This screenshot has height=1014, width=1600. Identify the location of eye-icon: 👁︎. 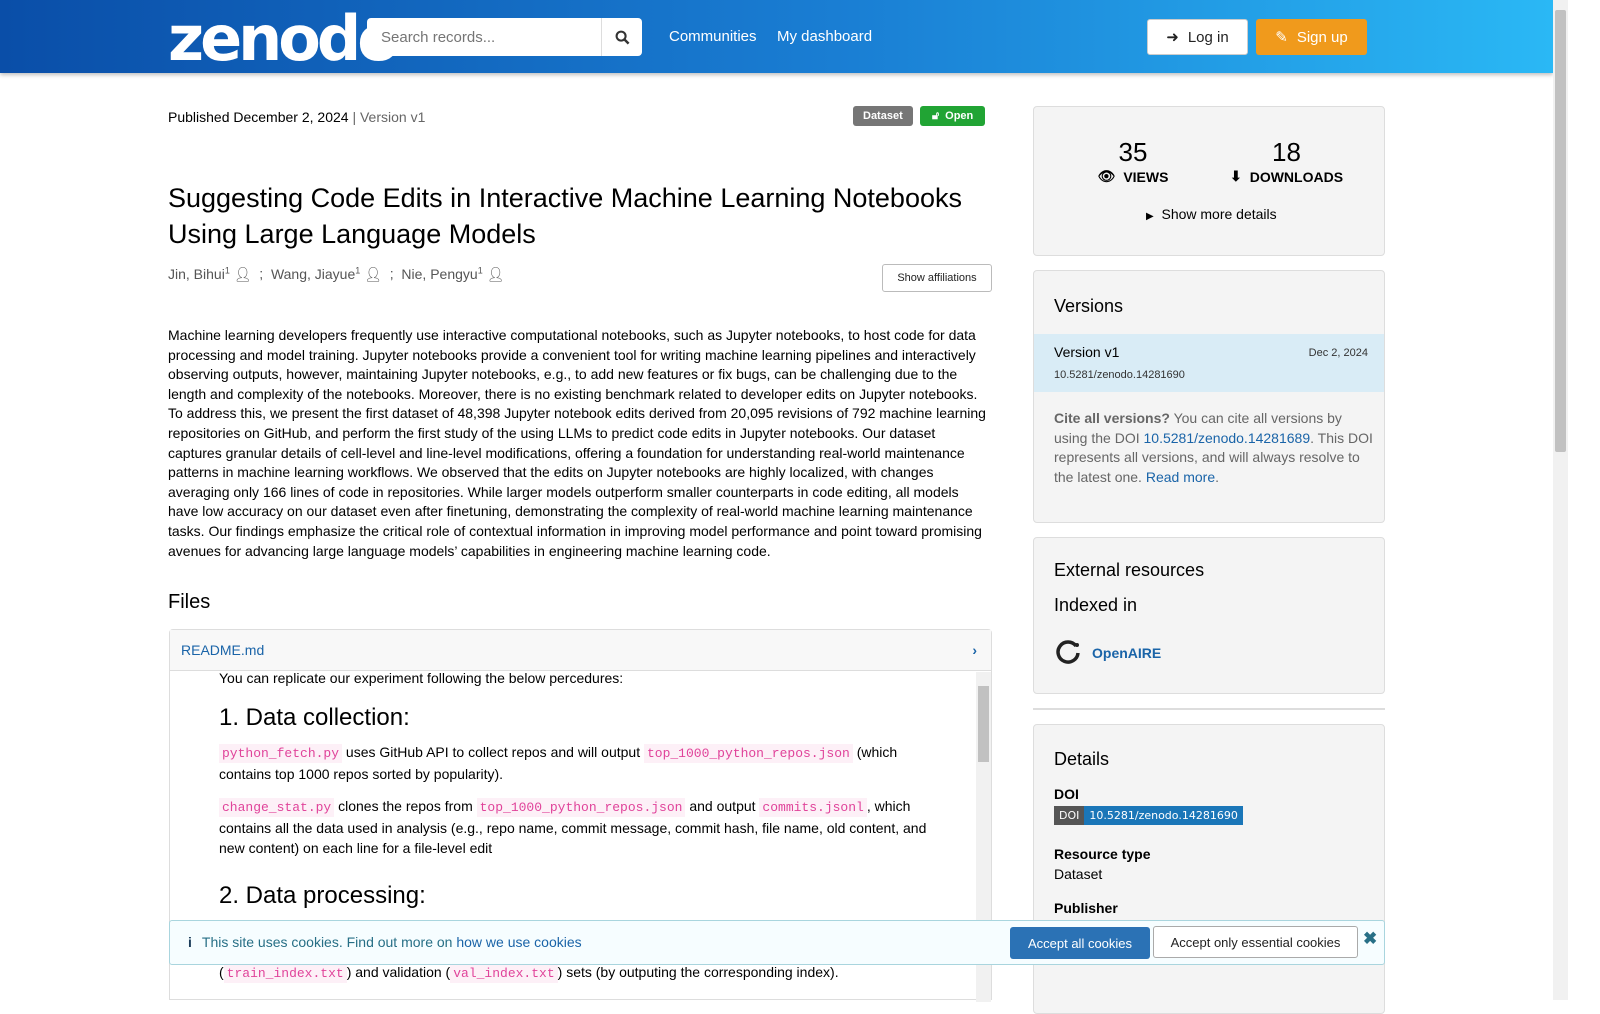
(1106, 176).